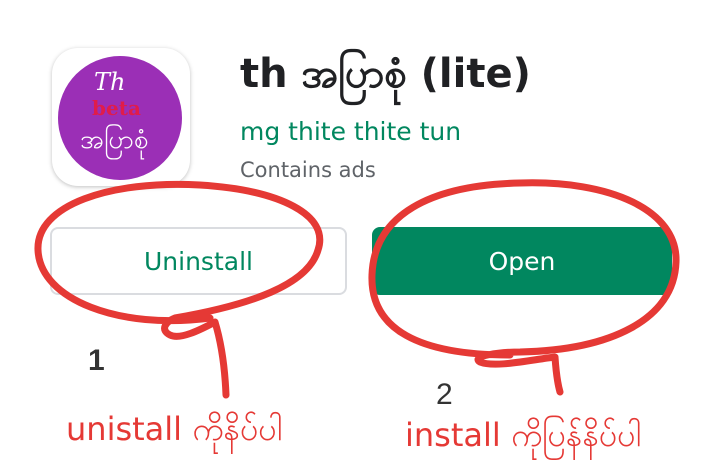  What do you see at coordinates (523, 435) in the screenshot?
I see `annotation-note-install: install ကိုပြန်နိပ်ပါ` at bounding box center [523, 435].